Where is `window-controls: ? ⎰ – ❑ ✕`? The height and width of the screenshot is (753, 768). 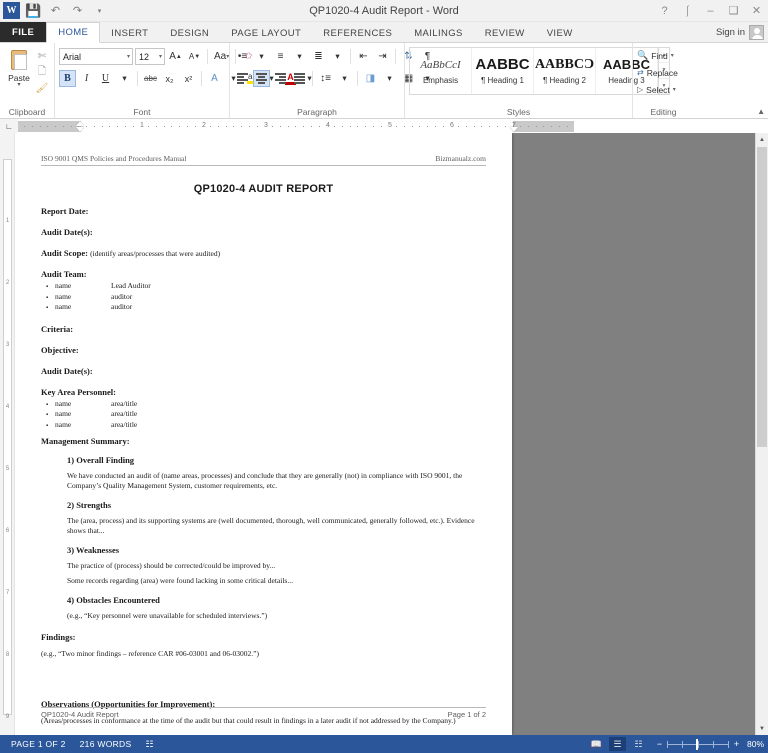 window-controls: ? ⎰ – ❑ ✕ is located at coordinates (710, 10).